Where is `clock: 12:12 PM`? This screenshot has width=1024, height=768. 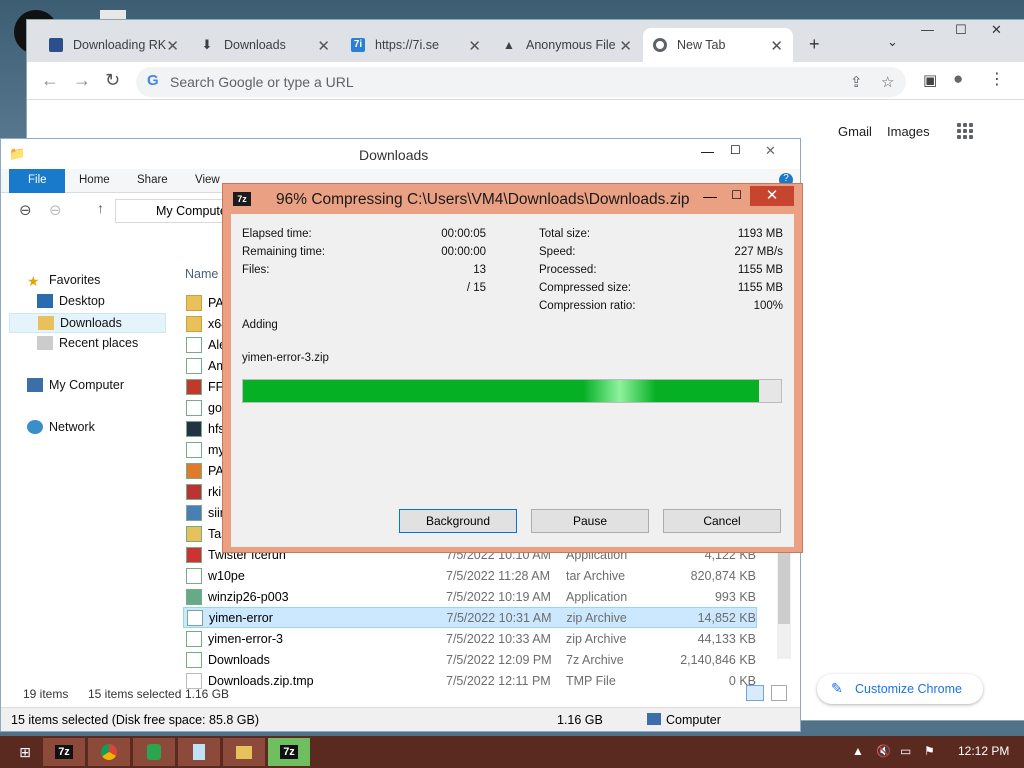
clock: 12:12 PM is located at coordinates (983, 751).